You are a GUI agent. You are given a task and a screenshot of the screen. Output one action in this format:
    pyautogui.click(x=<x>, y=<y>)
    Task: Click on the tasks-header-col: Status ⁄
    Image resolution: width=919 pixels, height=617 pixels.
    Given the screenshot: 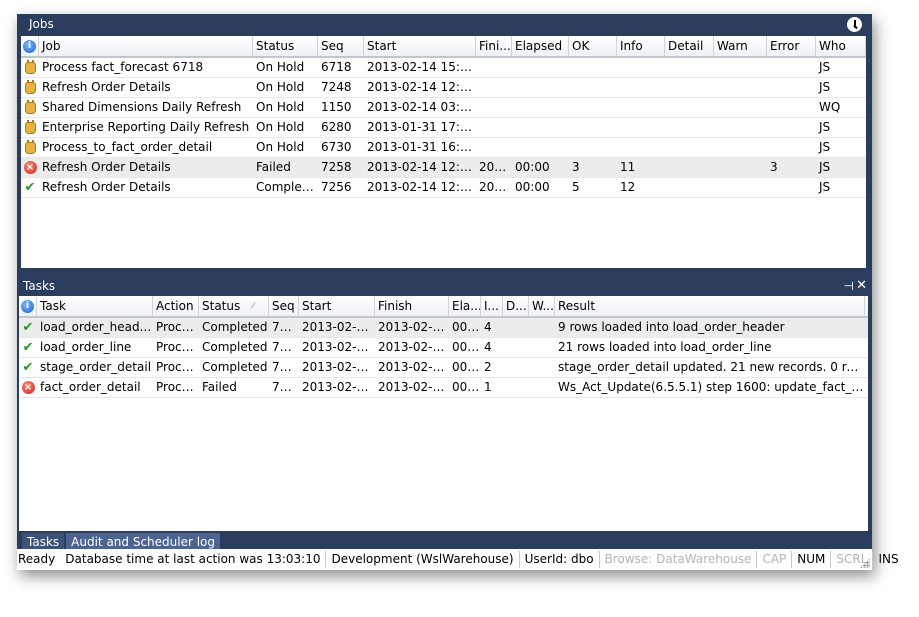 What is the action you would take?
    pyautogui.click(x=234, y=306)
    